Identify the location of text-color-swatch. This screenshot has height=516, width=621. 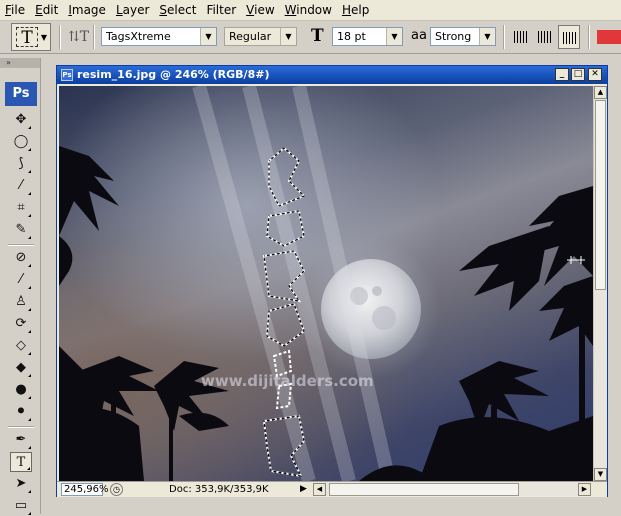
(609, 37).